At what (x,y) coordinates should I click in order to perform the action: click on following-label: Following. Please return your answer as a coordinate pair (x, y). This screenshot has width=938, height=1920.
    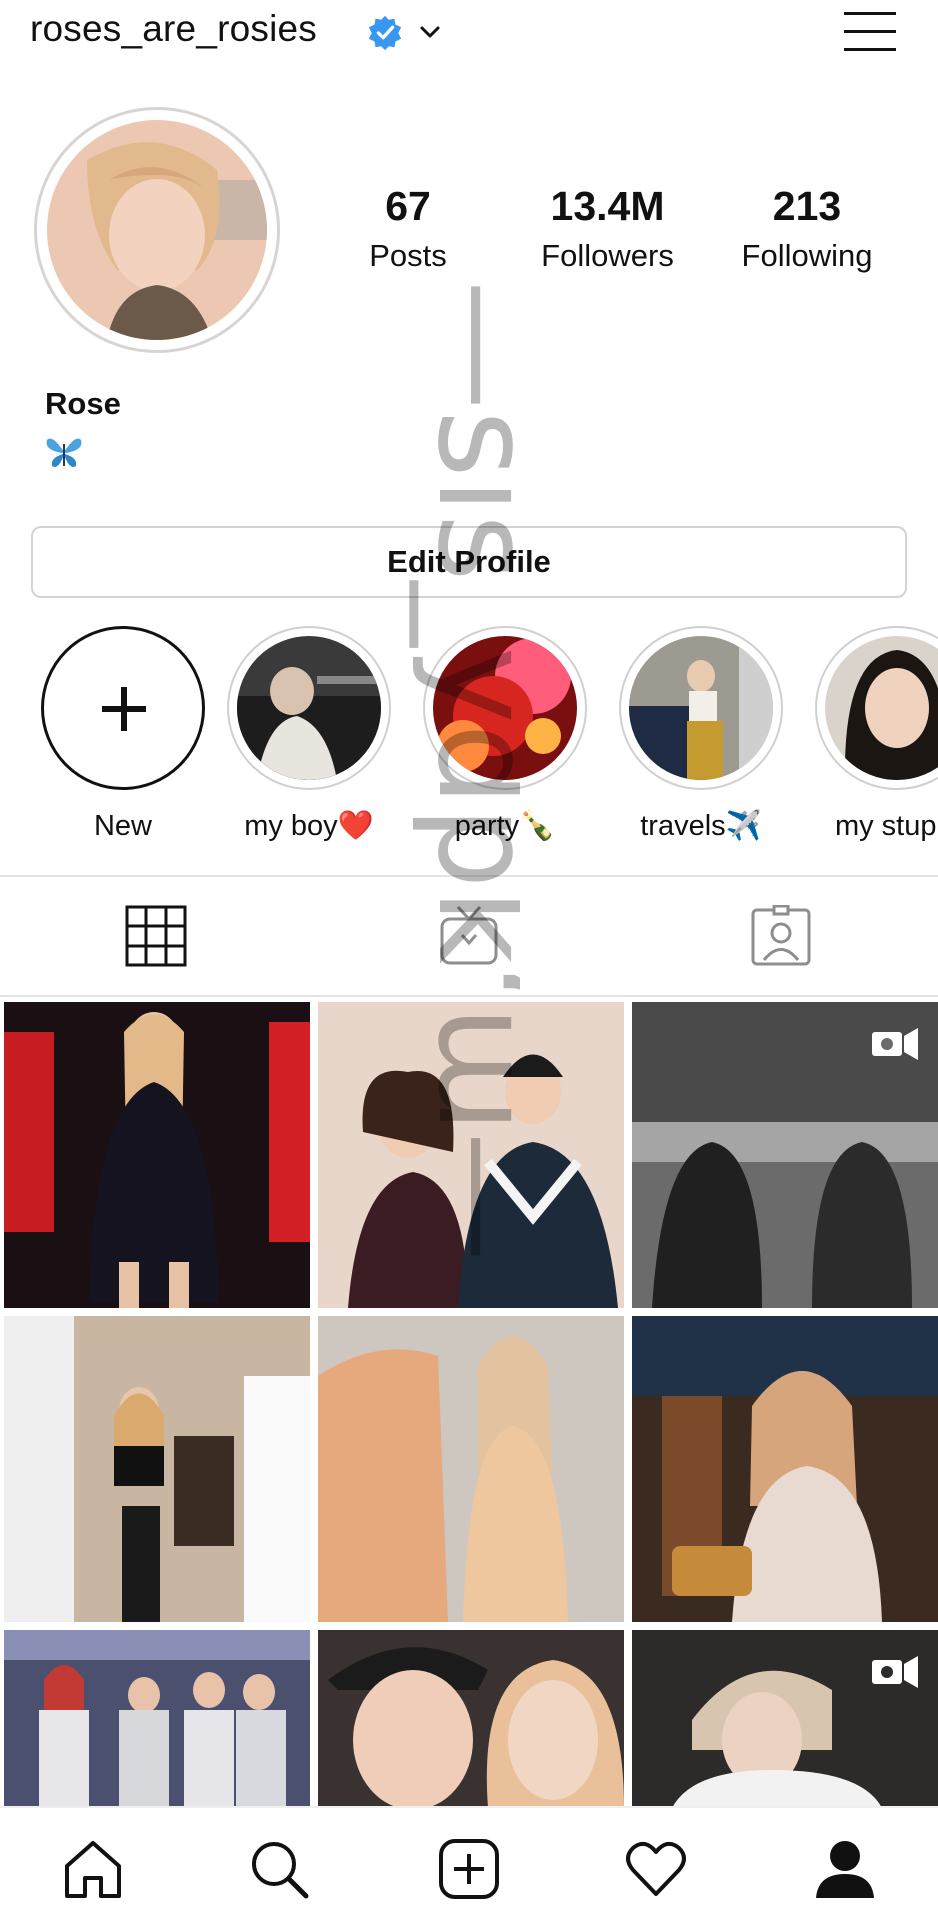
    Looking at the image, I should click on (807, 255).